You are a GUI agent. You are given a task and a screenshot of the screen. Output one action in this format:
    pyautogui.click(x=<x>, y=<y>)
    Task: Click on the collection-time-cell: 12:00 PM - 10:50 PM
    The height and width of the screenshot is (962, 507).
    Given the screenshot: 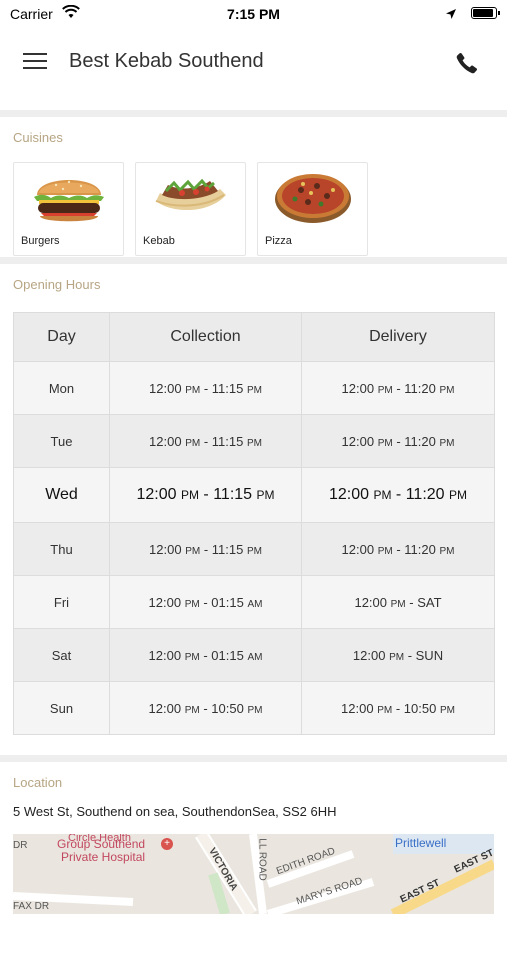 What is the action you would take?
    pyautogui.click(x=205, y=708)
    